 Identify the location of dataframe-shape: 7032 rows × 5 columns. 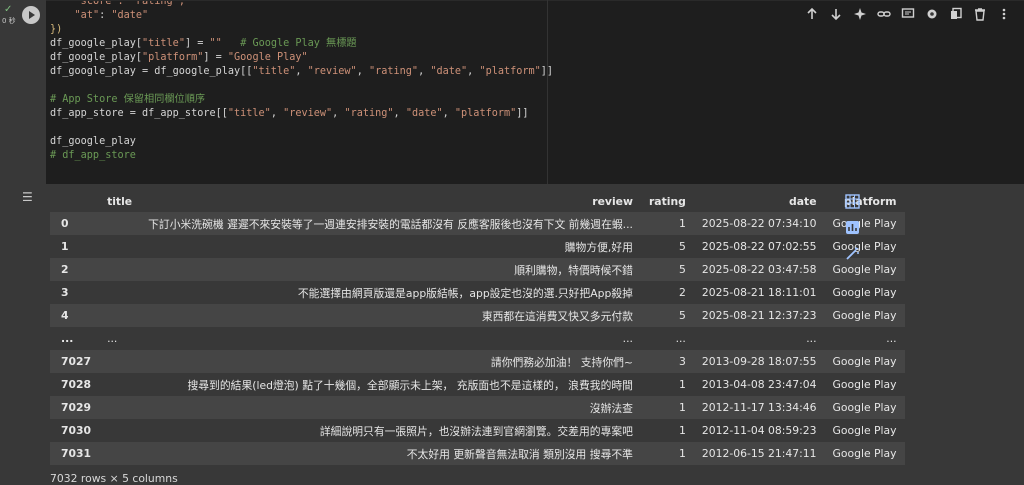
(114, 478).